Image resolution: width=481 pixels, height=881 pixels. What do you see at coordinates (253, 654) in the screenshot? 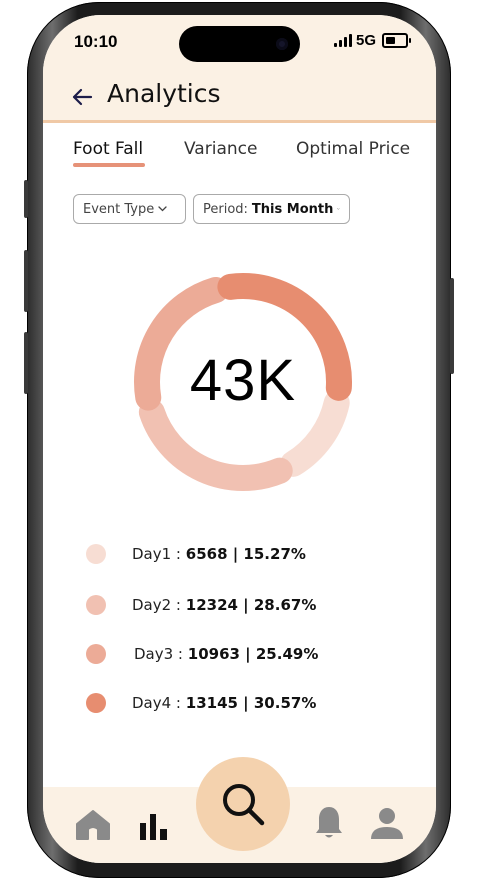
I see `legend-value: 10963 | 25.49%` at bounding box center [253, 654].